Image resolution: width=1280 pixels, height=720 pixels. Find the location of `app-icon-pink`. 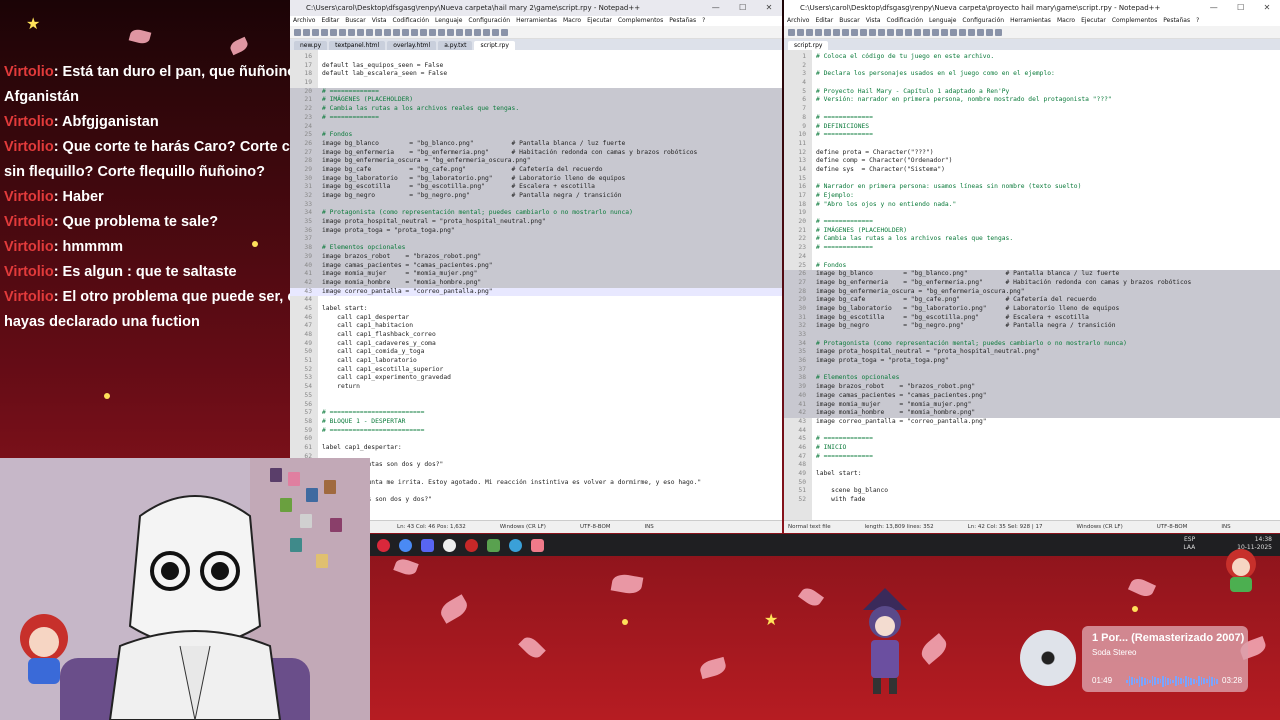

app-icon-pink is located at coordinates (537, 545).